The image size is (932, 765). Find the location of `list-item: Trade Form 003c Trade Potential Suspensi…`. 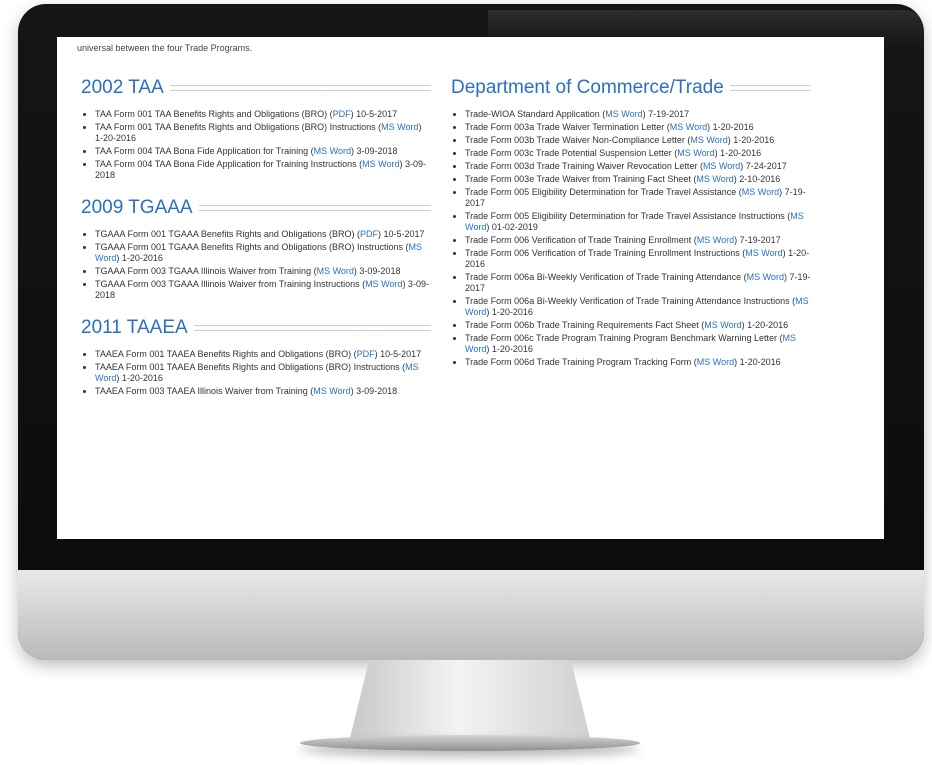

list-item: Trade Form 003c Trade Potential Suspensi… is located at coordinates (638, 153).